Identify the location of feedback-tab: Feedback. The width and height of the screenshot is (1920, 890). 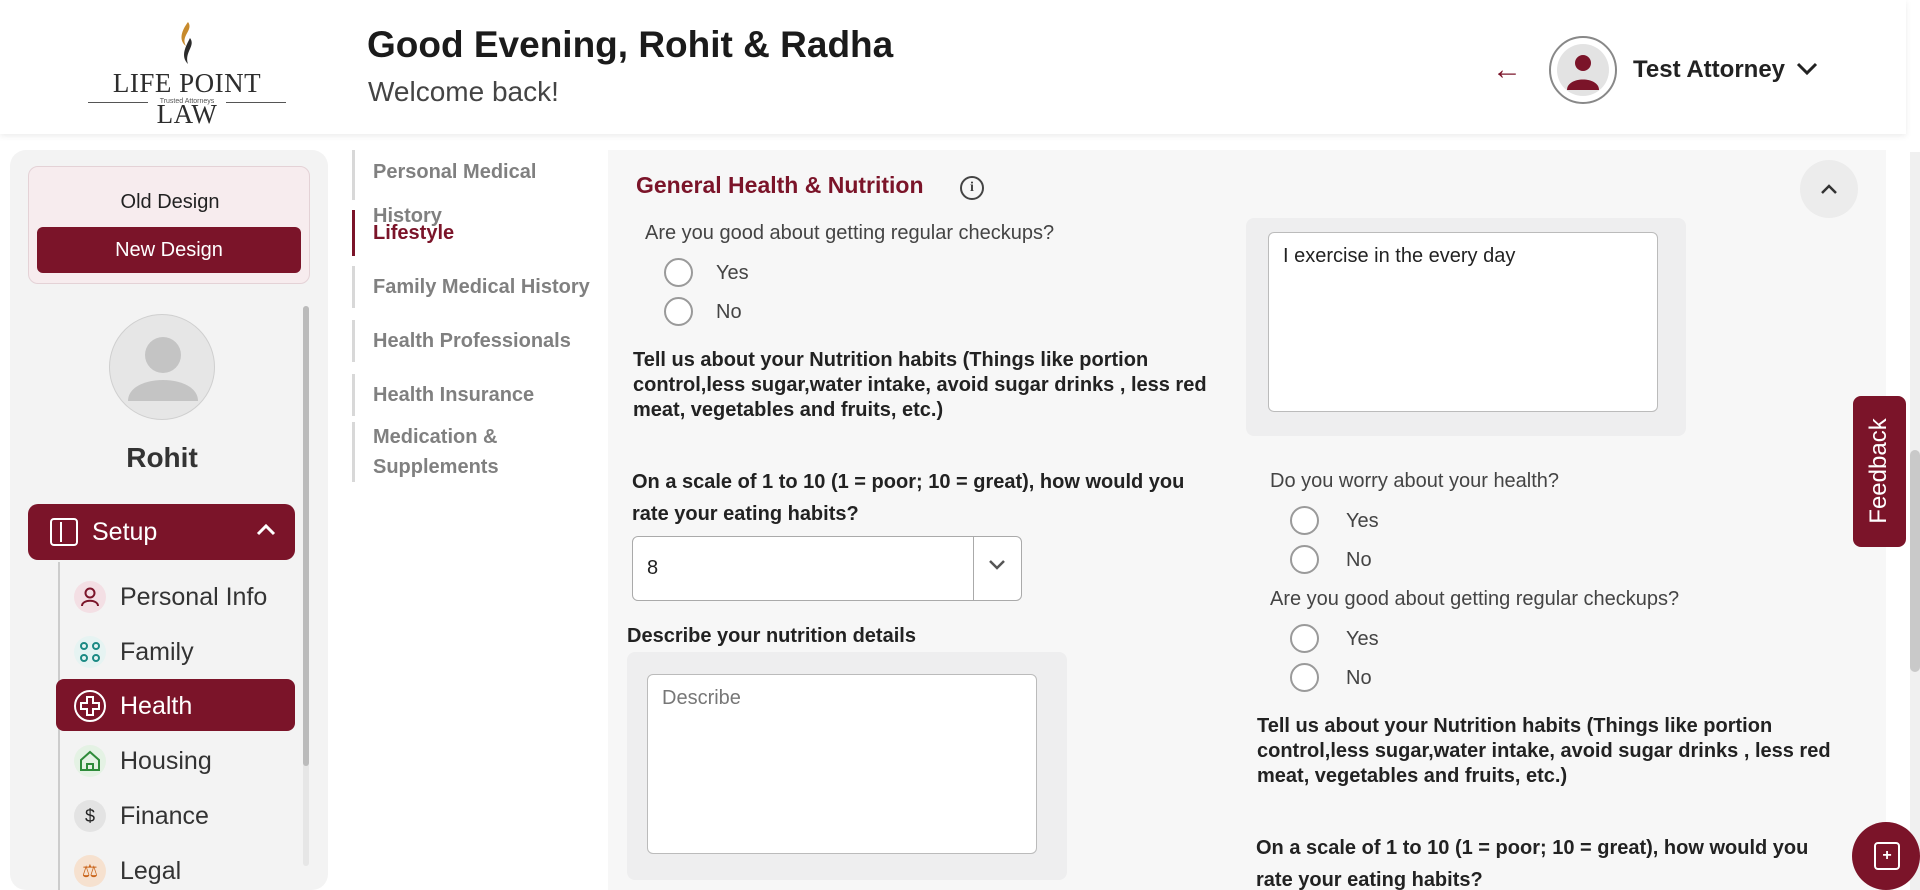
(1879, 471).